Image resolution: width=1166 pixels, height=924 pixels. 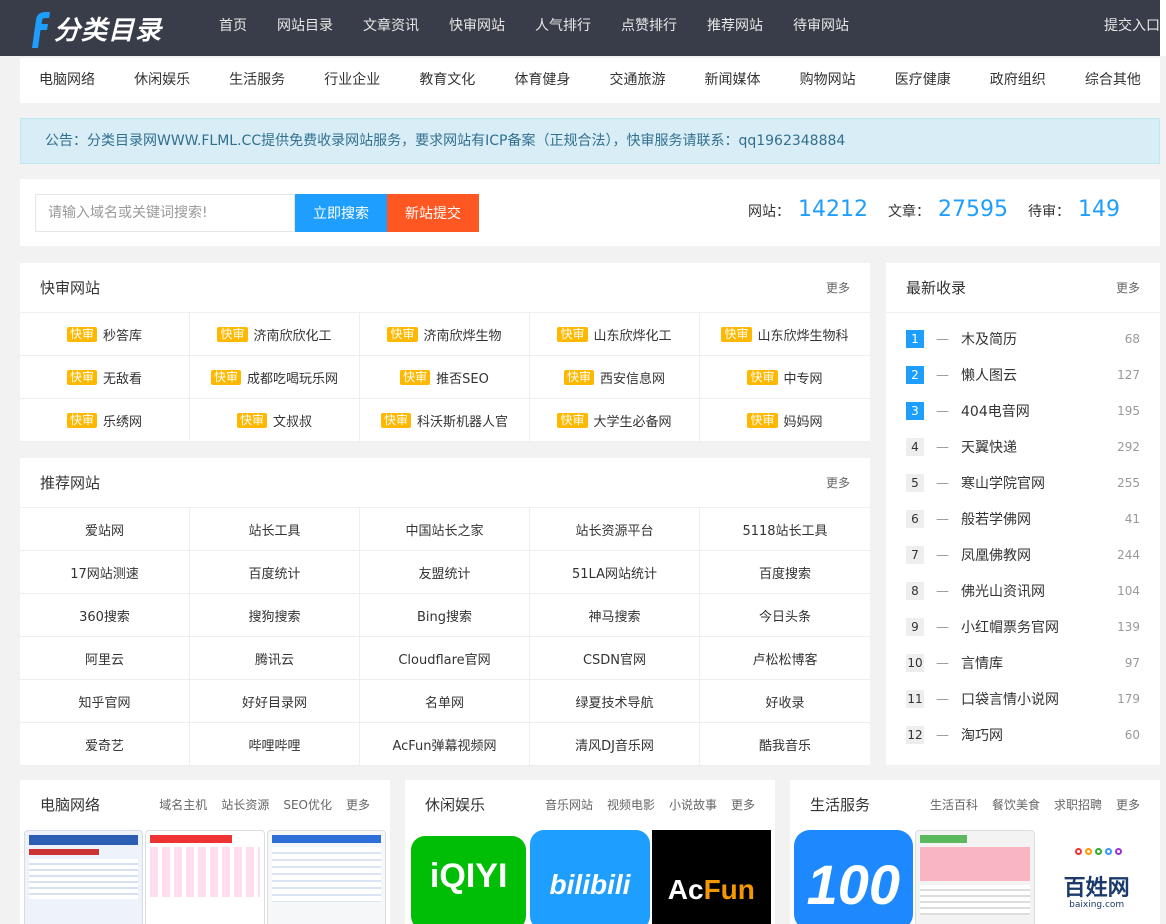 What do you see at coordinates (615, 701) in the screenshot?
I see `recommended-site-link: 绿夏技术导航` at bounding box center [615, 701].